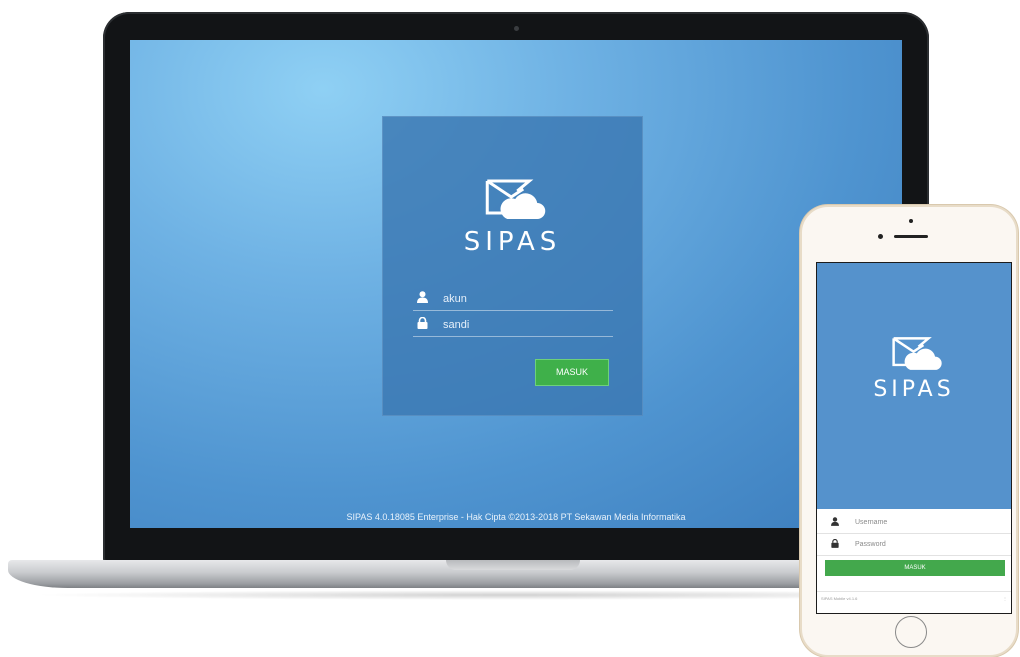 The width and height of the screenshot is (1020, 657). What do you see at coordinates (456, 324) in the screenshot?
I see `password-value: sandi` at bounding box center [456, 324].